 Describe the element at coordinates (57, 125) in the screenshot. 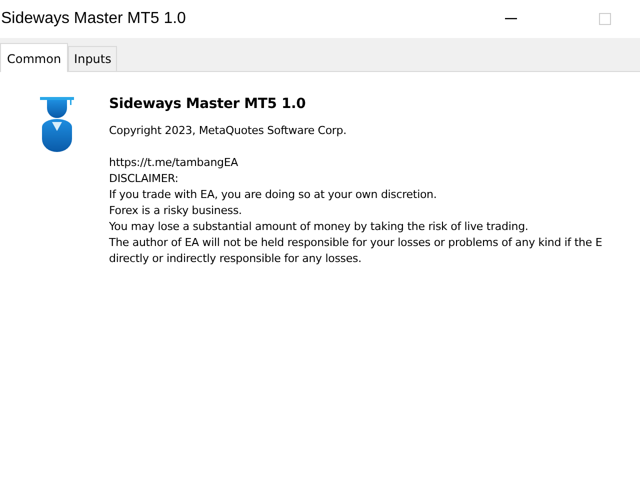

I see `graduate-icon` at that location.